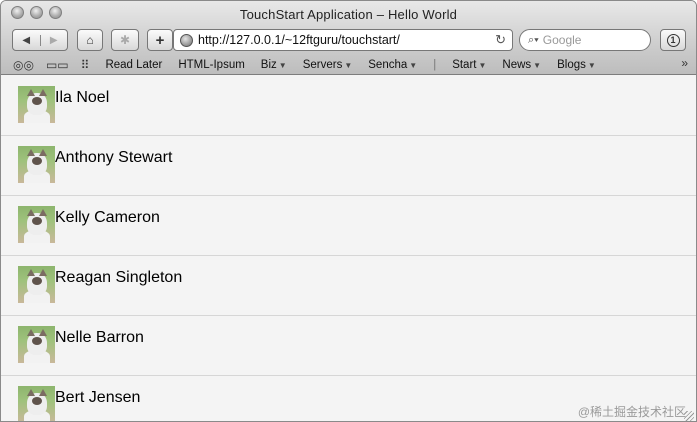 The height and width of the screenshot is (422, 697). What do you see at coordinates (186, 40) in the screenshot?
I see `globe-icon` at bounding box center [186, 40].